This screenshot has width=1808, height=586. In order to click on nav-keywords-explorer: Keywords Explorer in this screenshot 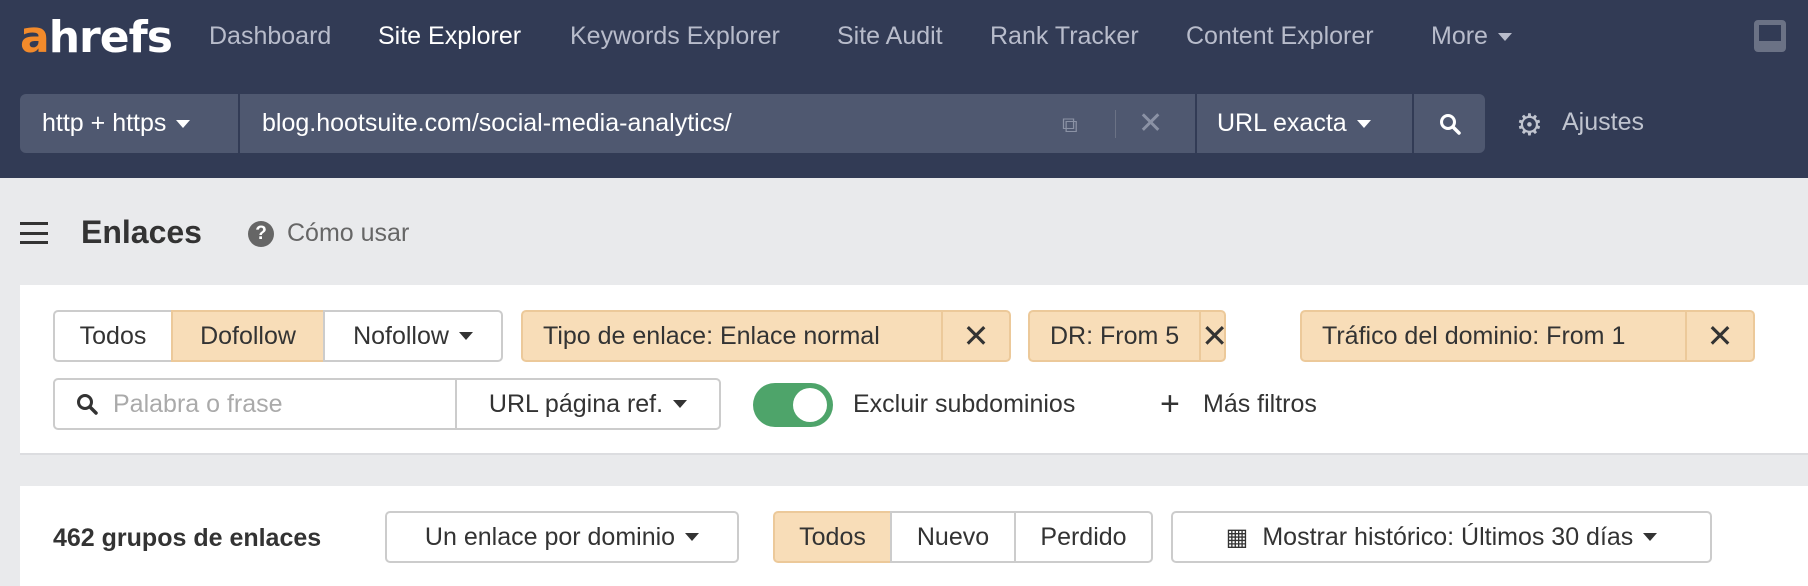, I will do `click(675, 36)`.